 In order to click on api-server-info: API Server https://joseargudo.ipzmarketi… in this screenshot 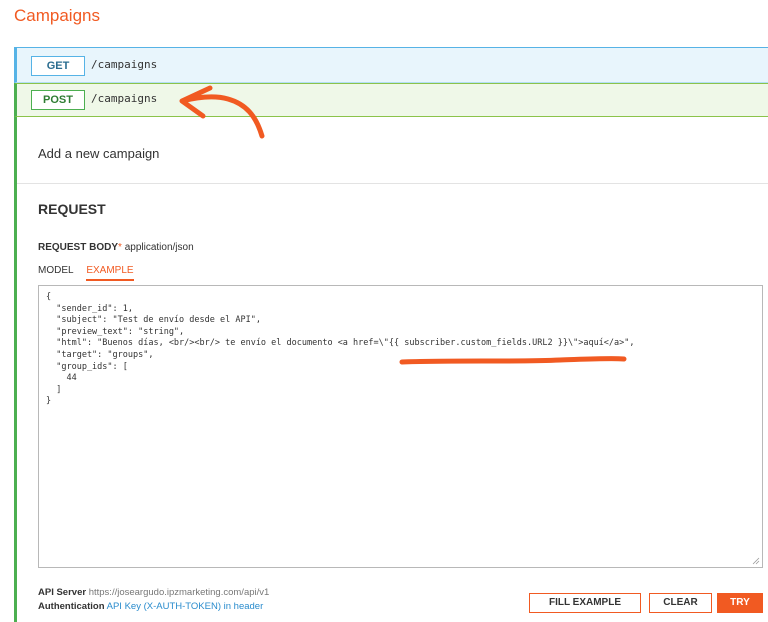, I will do `click(153, 592)`.